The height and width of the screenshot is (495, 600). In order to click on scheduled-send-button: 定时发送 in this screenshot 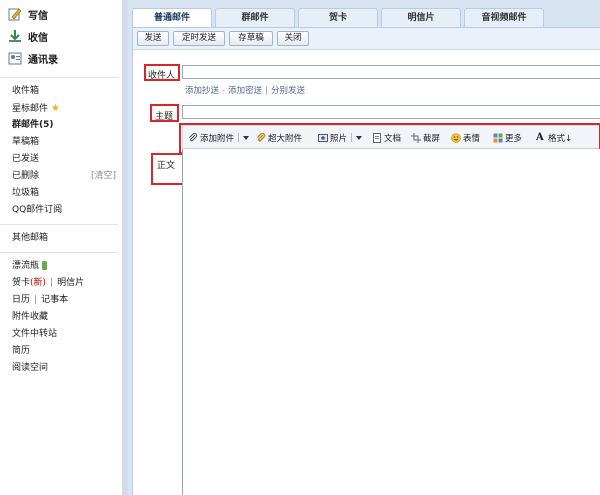, I will do `click(199, 38)`.